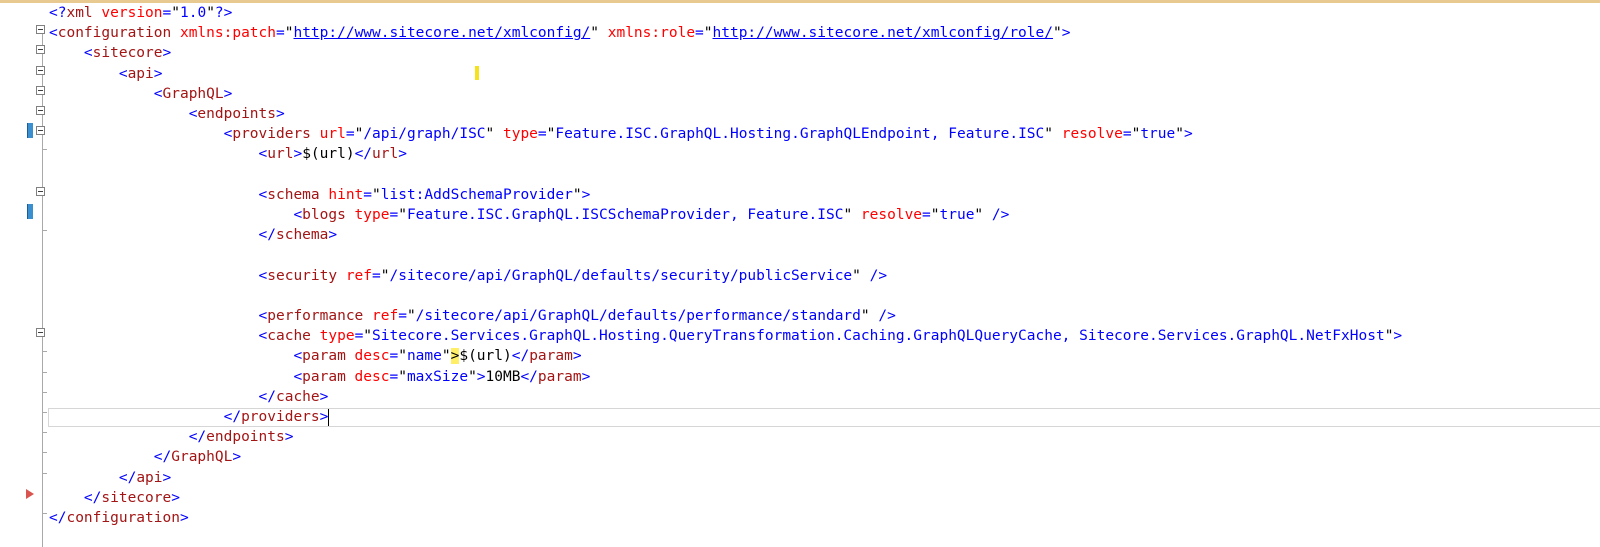 This screenshot has height=547, width=1600. What do you see at coordinates (30, 211) in the screenshot?
I see `change-marker-icon` at bounding box center [30, 211].